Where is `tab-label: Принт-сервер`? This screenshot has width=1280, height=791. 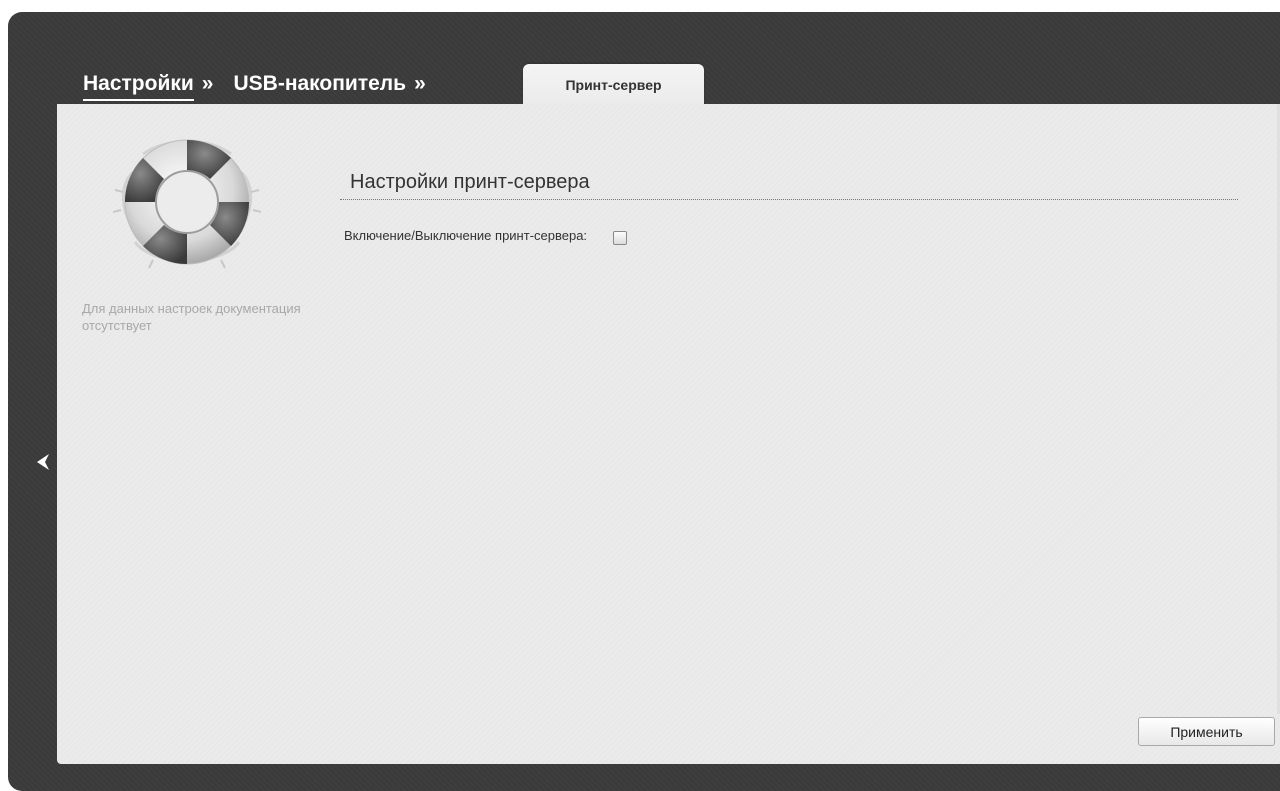 tab-label: Принт-сервер is located at coordinates (613, 84).